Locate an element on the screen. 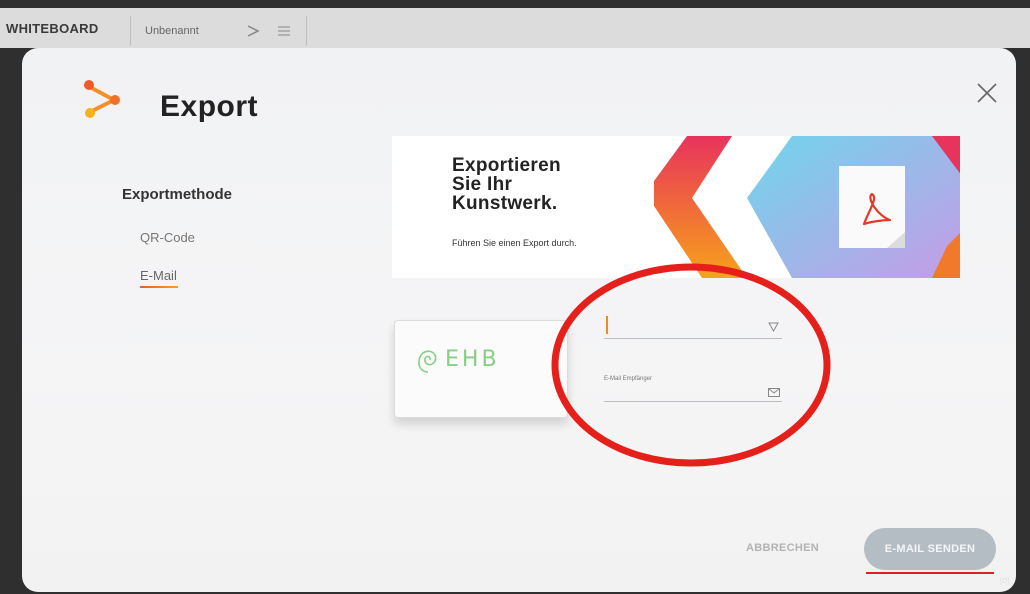 This screenshot has width=1030, height=594. send-email-button: E-MAIL SENDEN is located at coordinates (930, 549).